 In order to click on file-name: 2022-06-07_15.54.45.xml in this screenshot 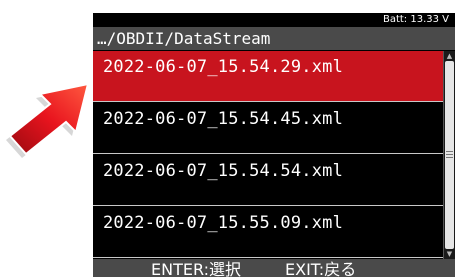, I will do `click(223, 119)`.